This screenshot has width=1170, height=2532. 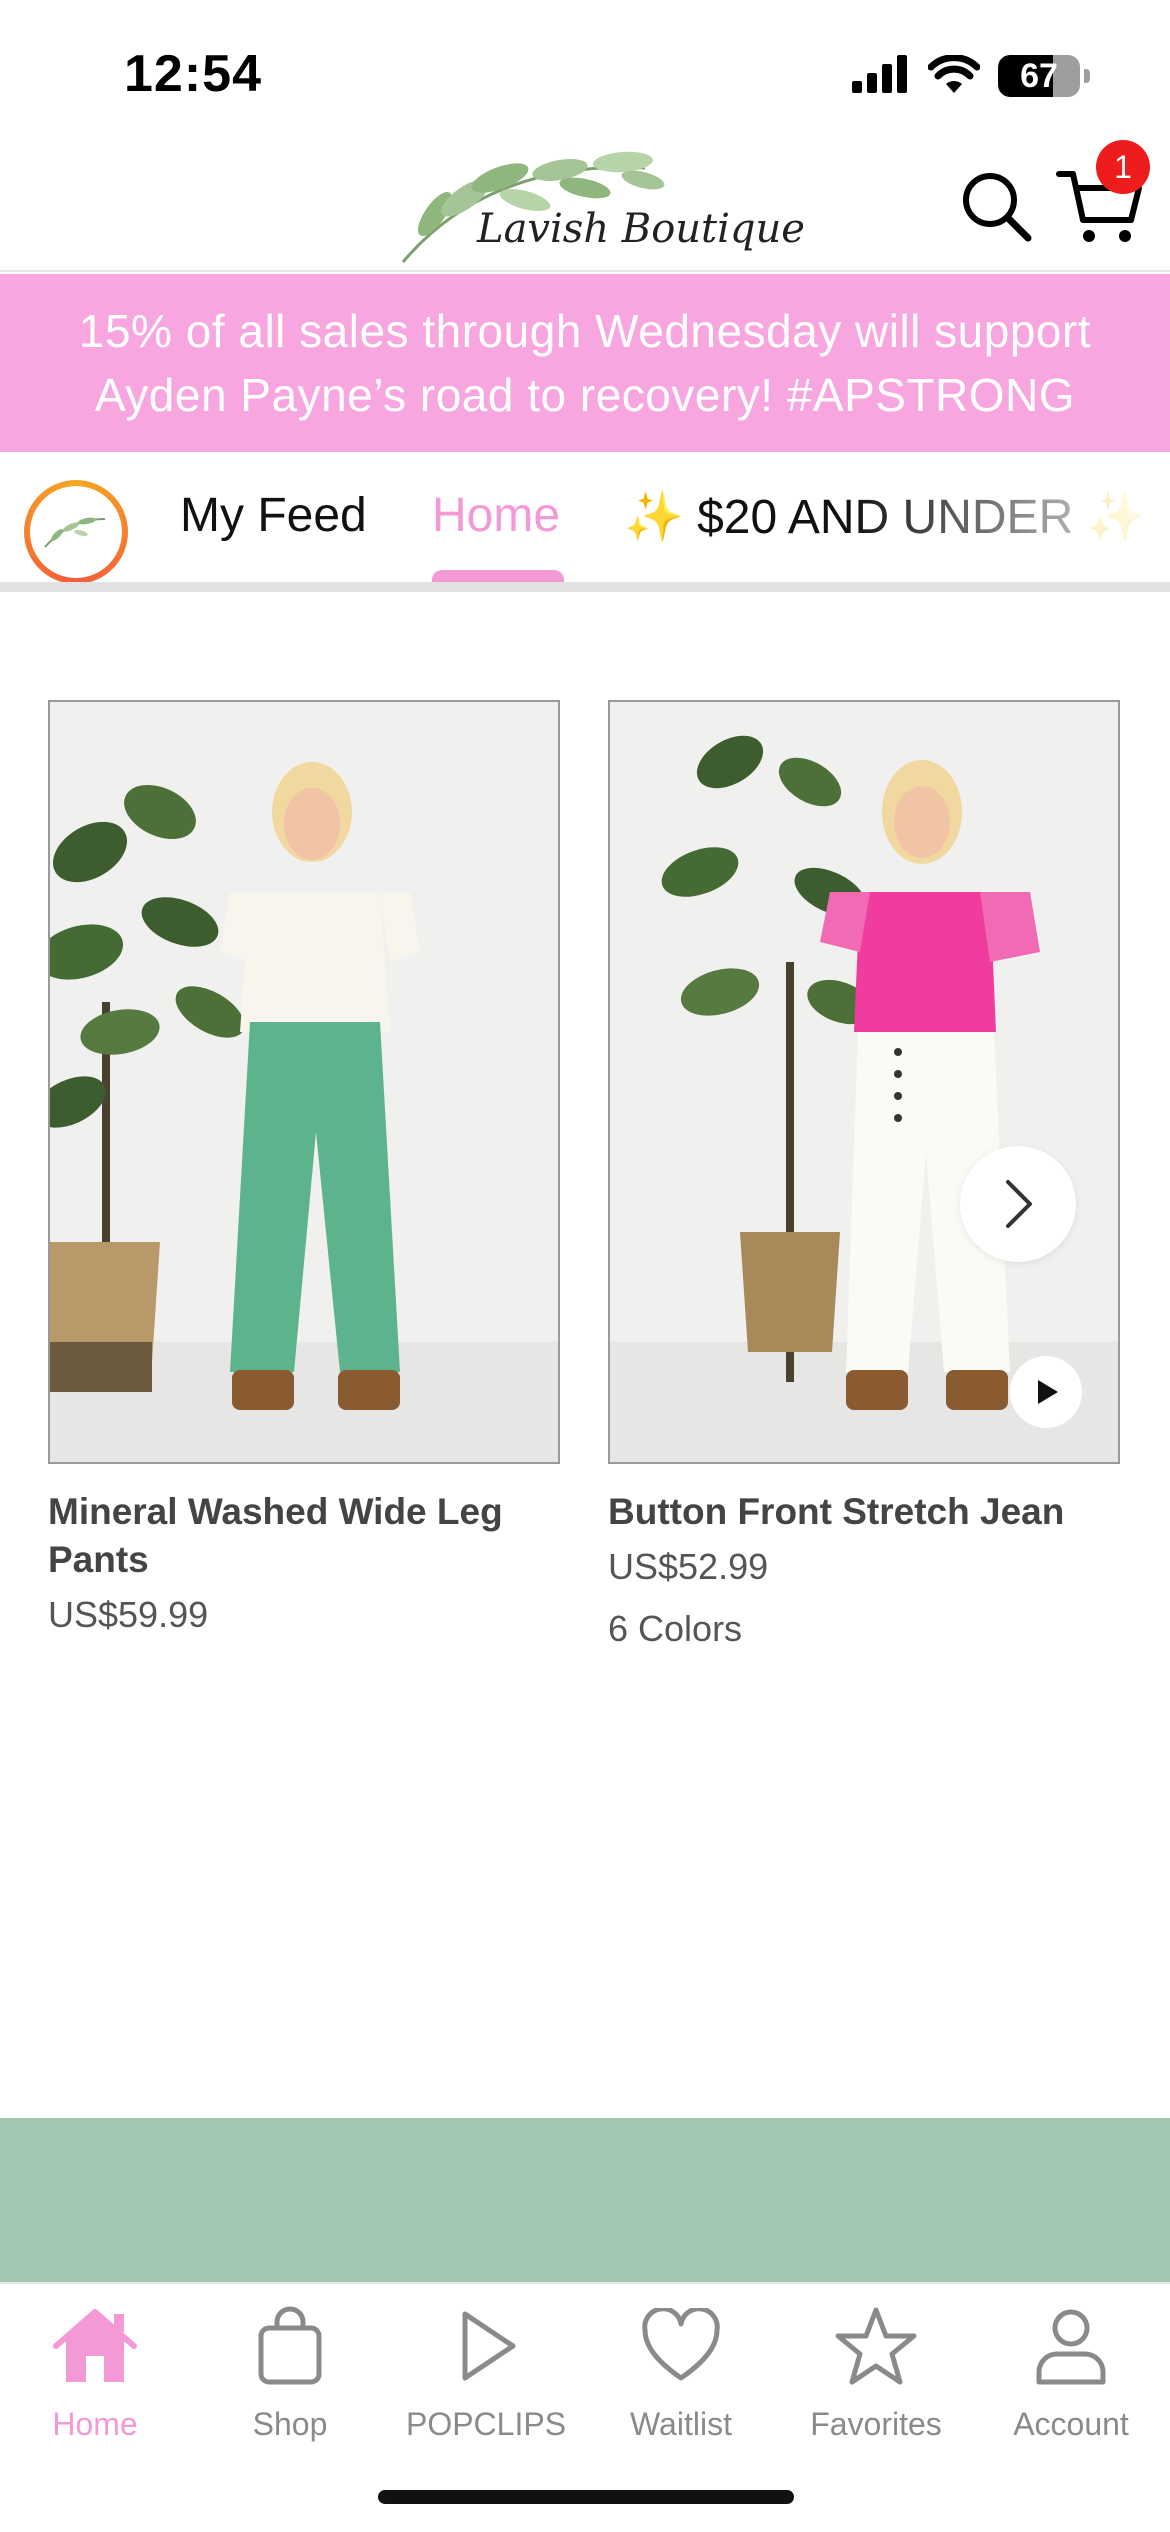 I want to click on search-icon, so click(x=997, y=207).